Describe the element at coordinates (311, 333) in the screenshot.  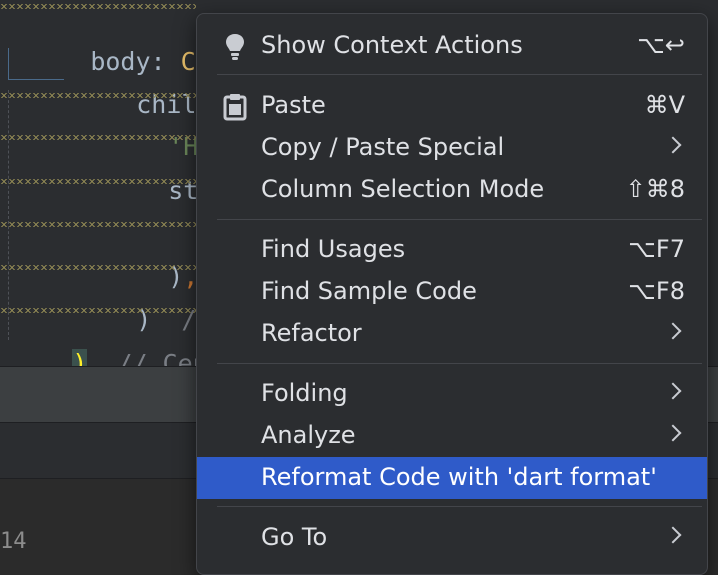
I see `menu-item-label: Refactor` at that location.